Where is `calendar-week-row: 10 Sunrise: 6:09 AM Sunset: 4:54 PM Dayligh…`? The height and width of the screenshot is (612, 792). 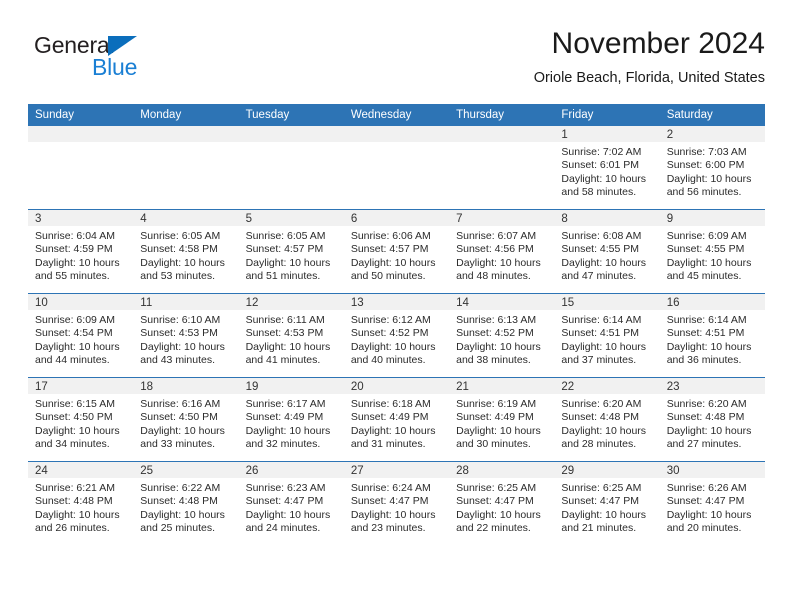
calendar-week-row: 10 Sunrise: 6:09 AM Sunset: 4:54 PM Dayligh… is located at coordinates (396, 335).